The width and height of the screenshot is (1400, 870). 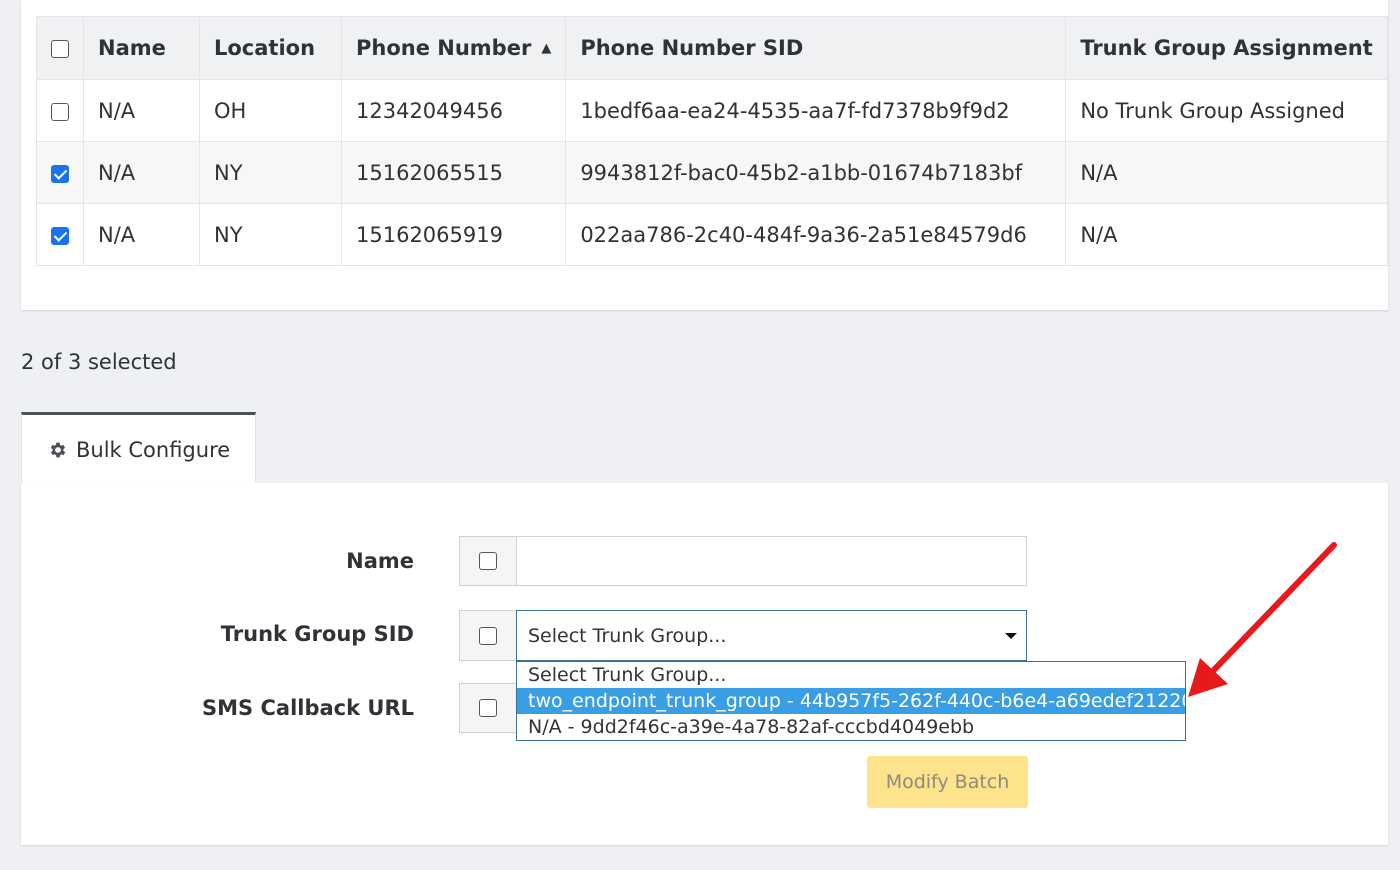 I want to click on tab-bulk-configure: Bulk Configure, so click(x=138, y=448).